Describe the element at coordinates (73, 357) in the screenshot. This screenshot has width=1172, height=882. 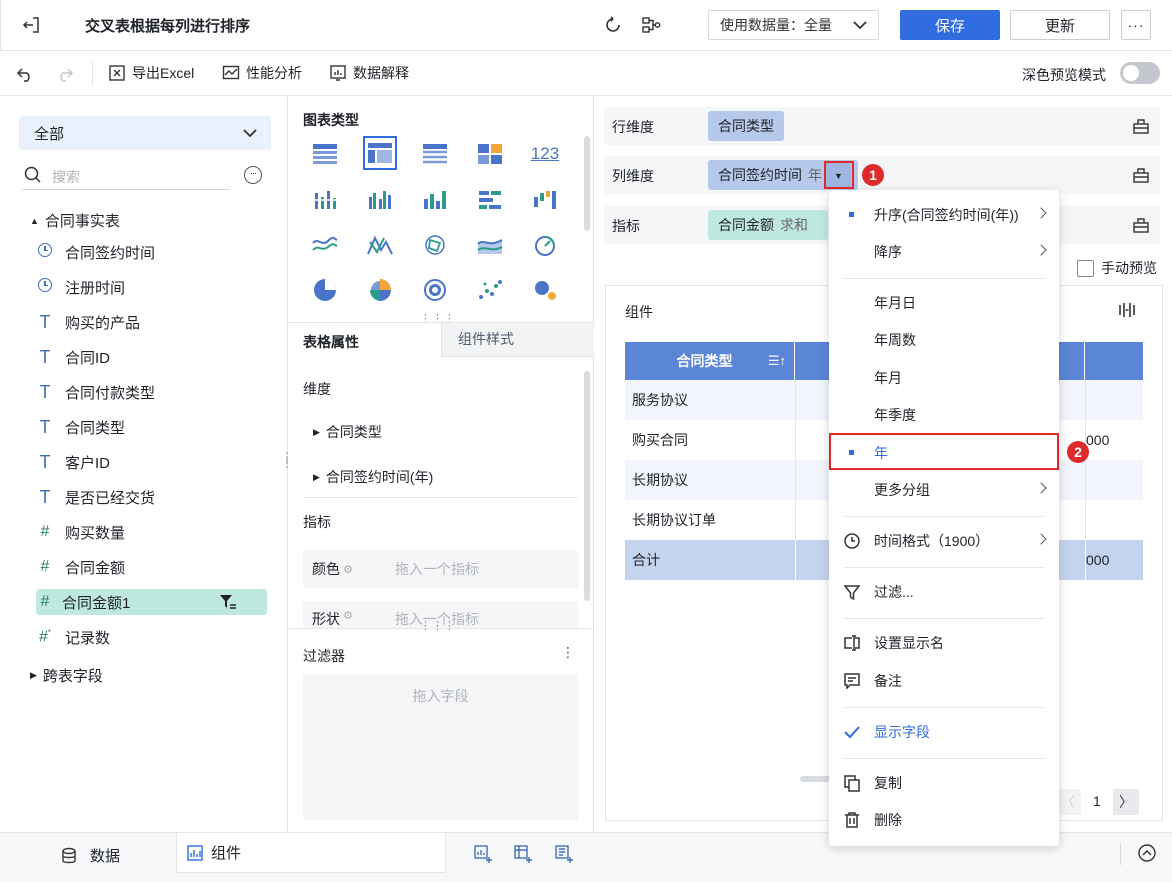
I see `field-item: T 合同ID` at that location.